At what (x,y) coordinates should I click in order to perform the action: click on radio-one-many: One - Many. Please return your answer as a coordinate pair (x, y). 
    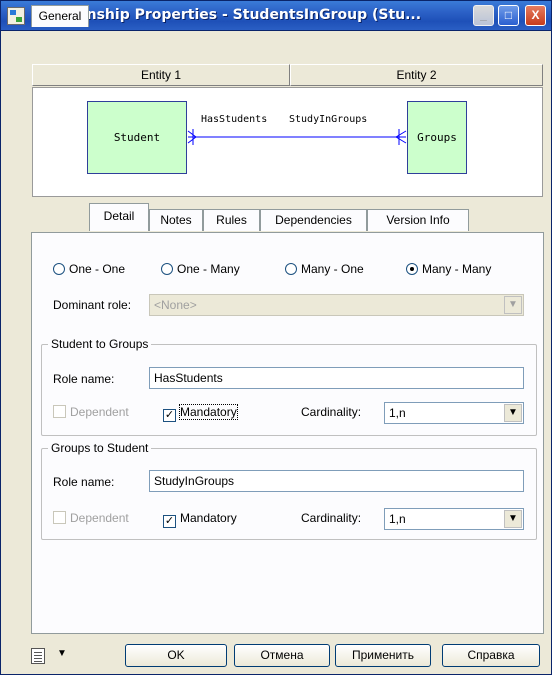
    Looking at the image, I should click on (200, 269).